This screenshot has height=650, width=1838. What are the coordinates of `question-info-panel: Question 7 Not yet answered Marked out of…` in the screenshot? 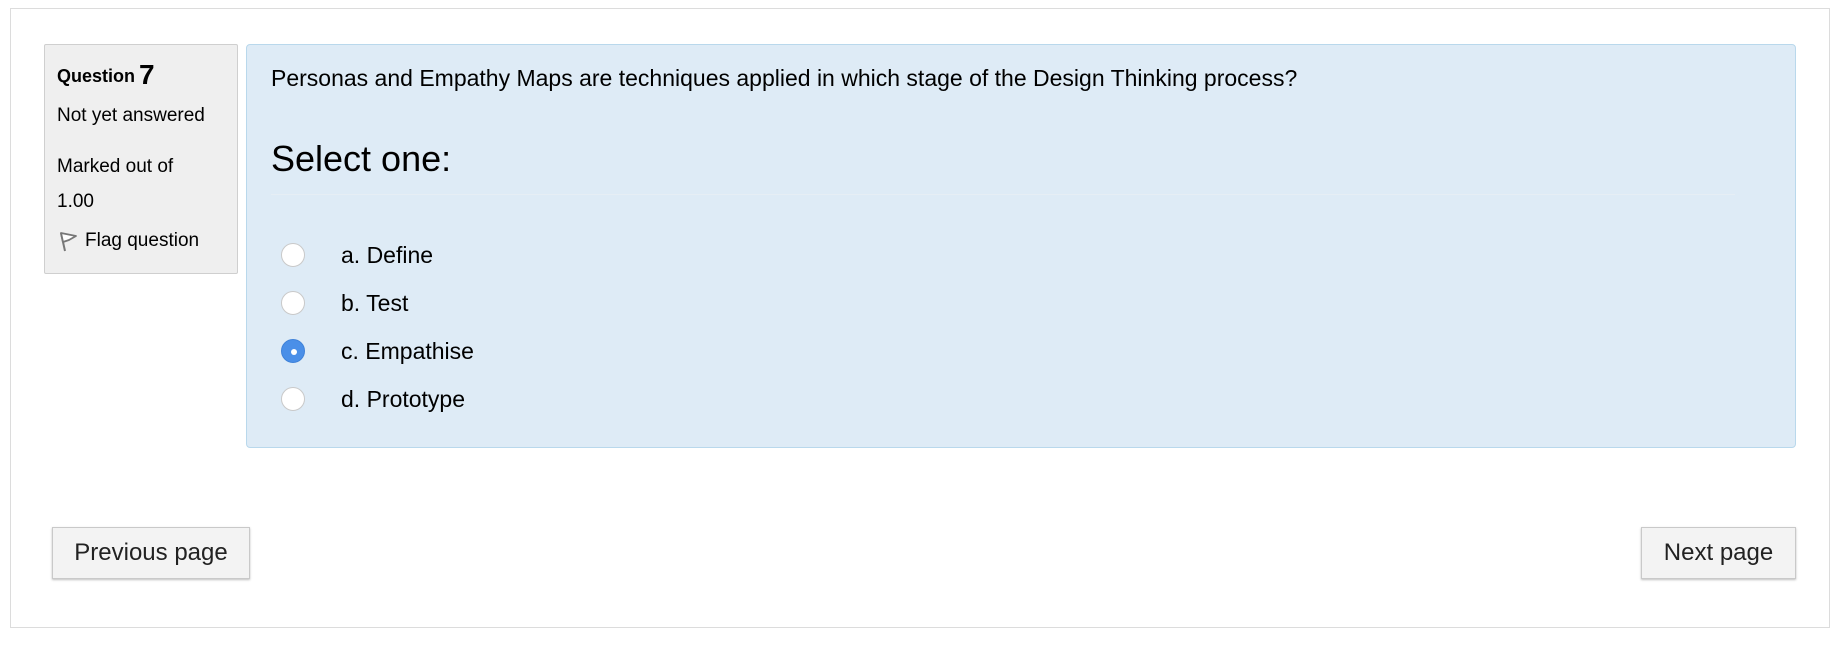 It's located at (141, 159).